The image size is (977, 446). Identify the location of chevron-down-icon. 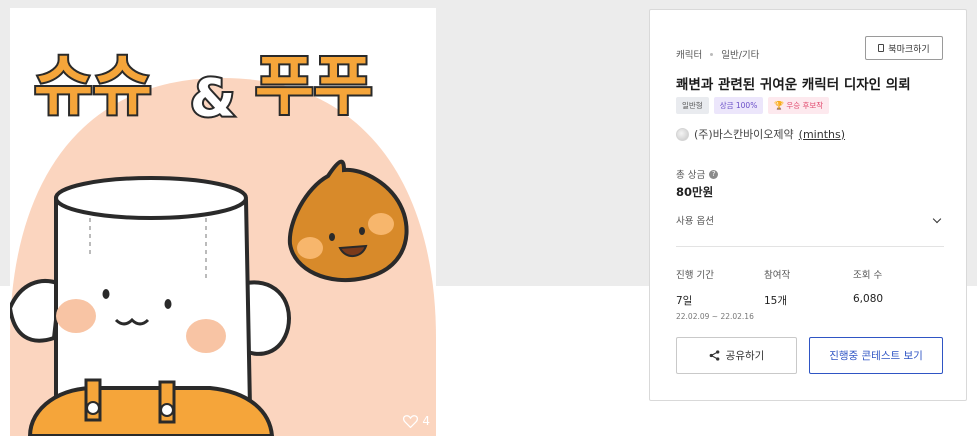
(937, 218).